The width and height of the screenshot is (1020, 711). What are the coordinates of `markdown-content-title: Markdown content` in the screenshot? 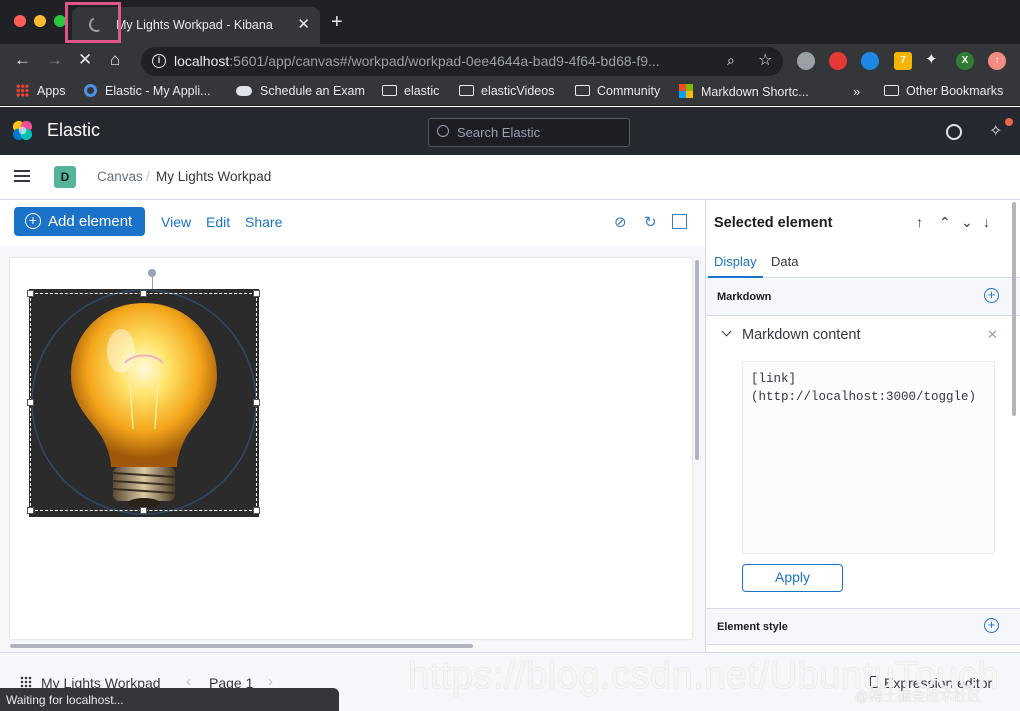 It's located at (801, 335).